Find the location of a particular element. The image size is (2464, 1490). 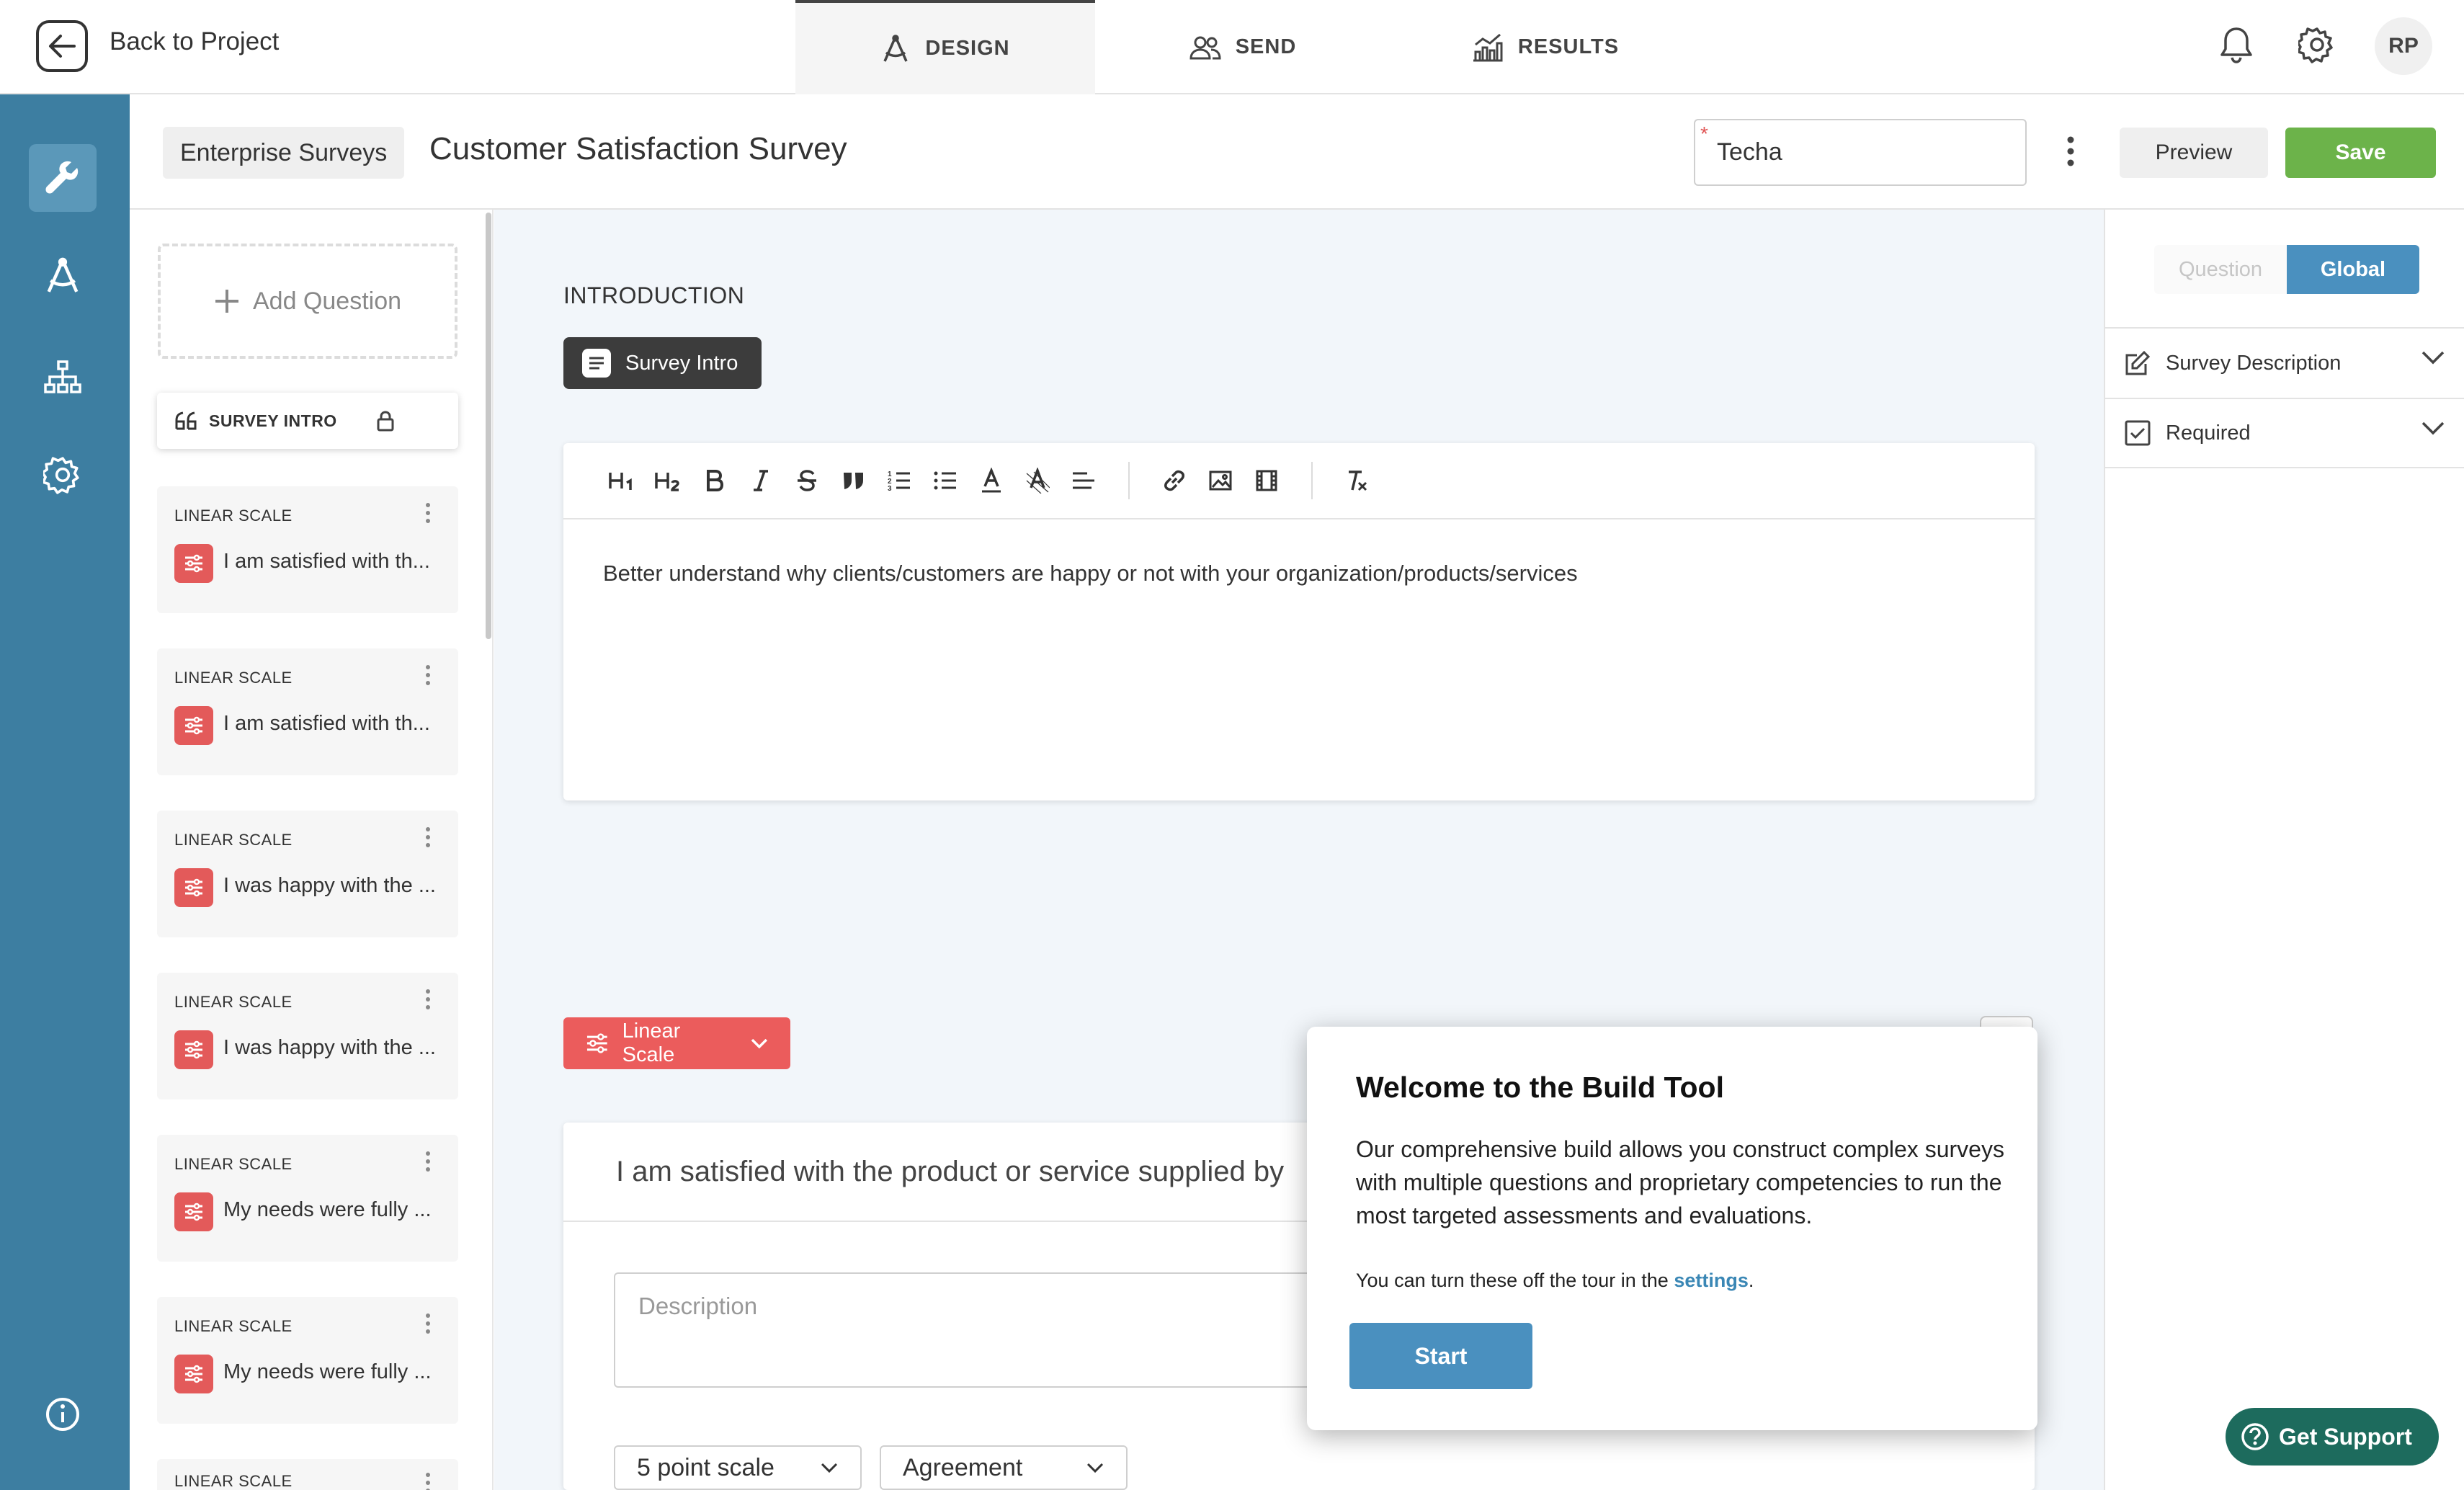

toolbar-divider is located at coordinates (1129, 480).